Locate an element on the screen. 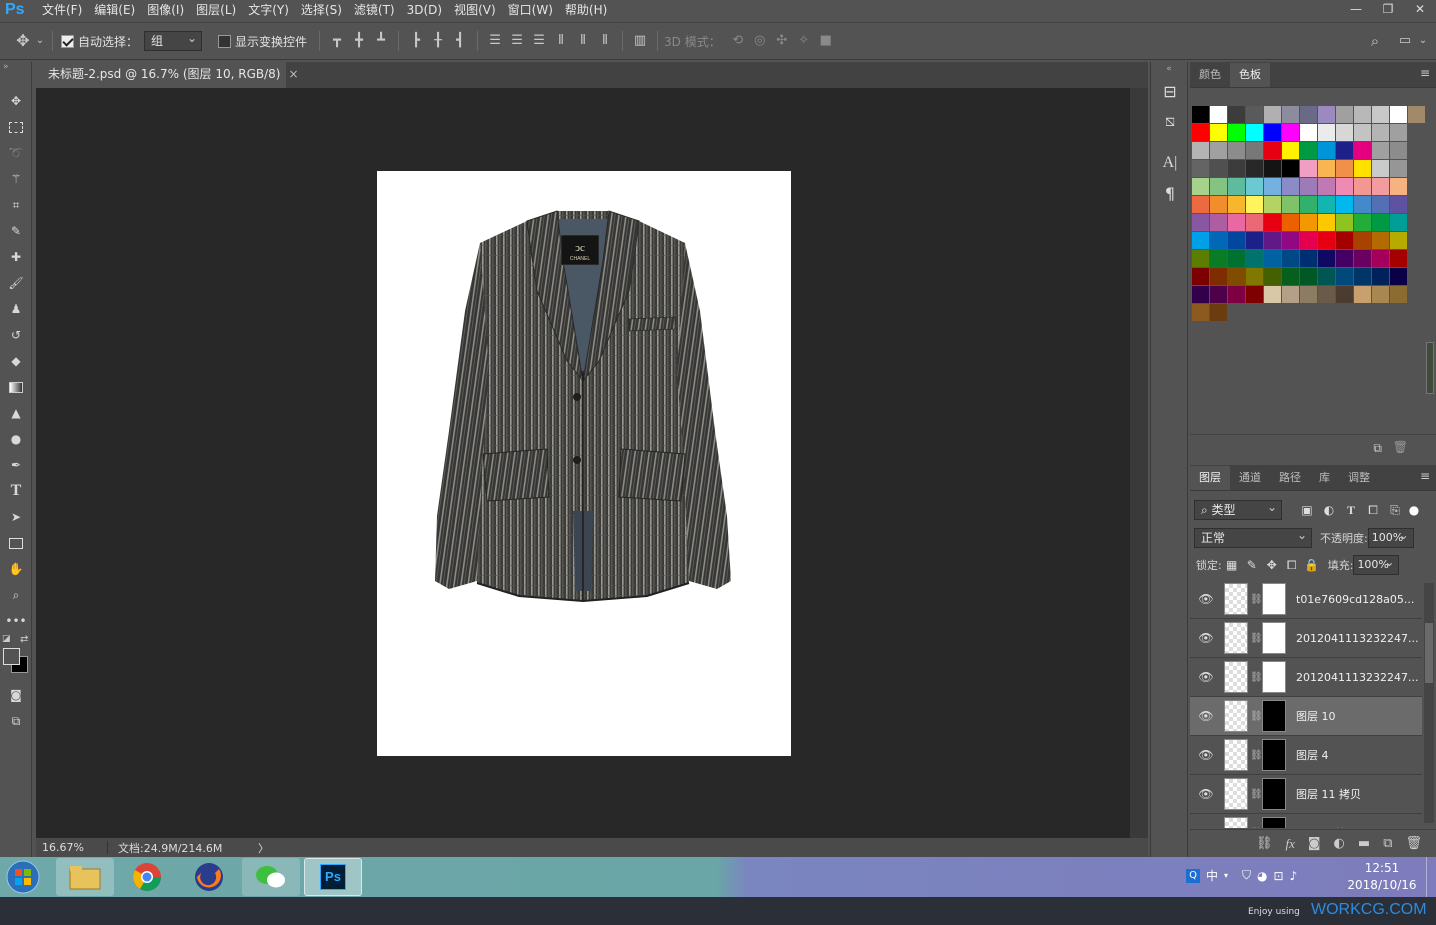  distribute-top-icon: ☰ is located at coordinates (495, 41).